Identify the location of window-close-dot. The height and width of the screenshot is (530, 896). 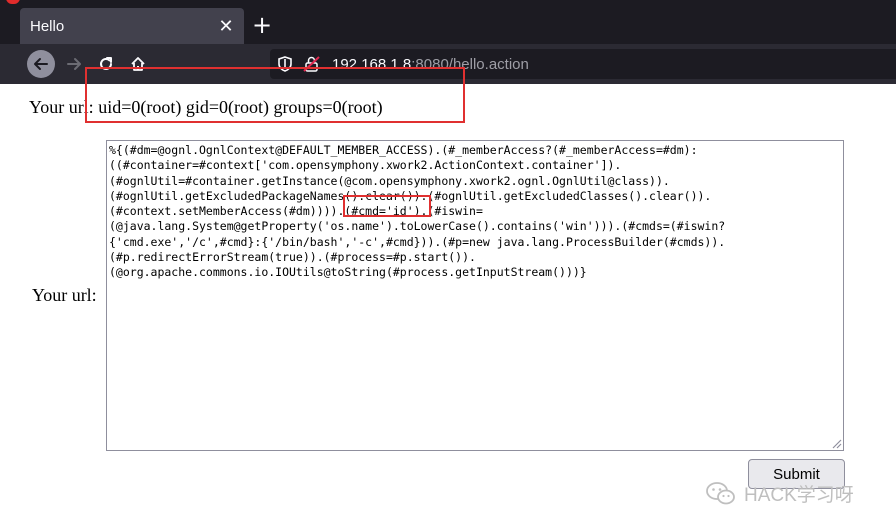
(13, 2).